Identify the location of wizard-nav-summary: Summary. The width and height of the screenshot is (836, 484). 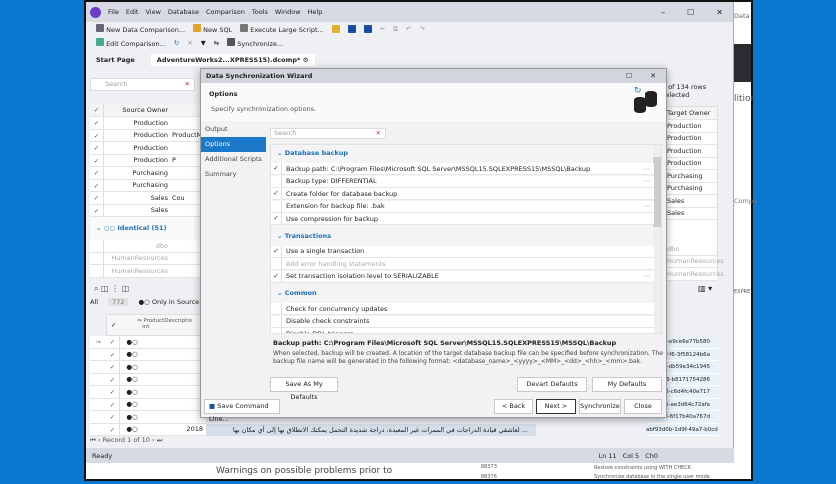
(233, 174).